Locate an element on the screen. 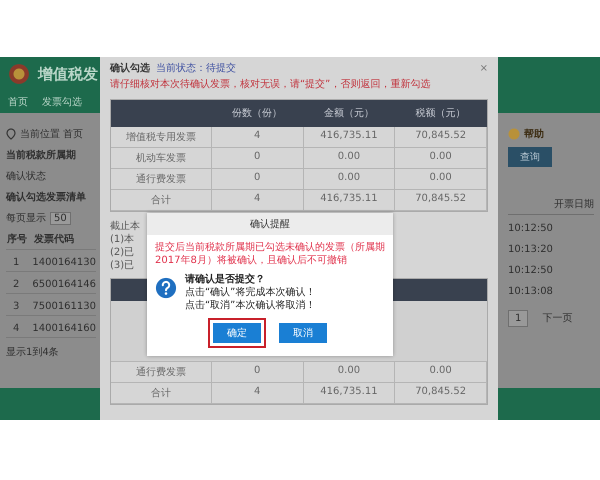 The width and height of the screenshot is (600, 480). emblem-icon is located at coordinates (19, 74).